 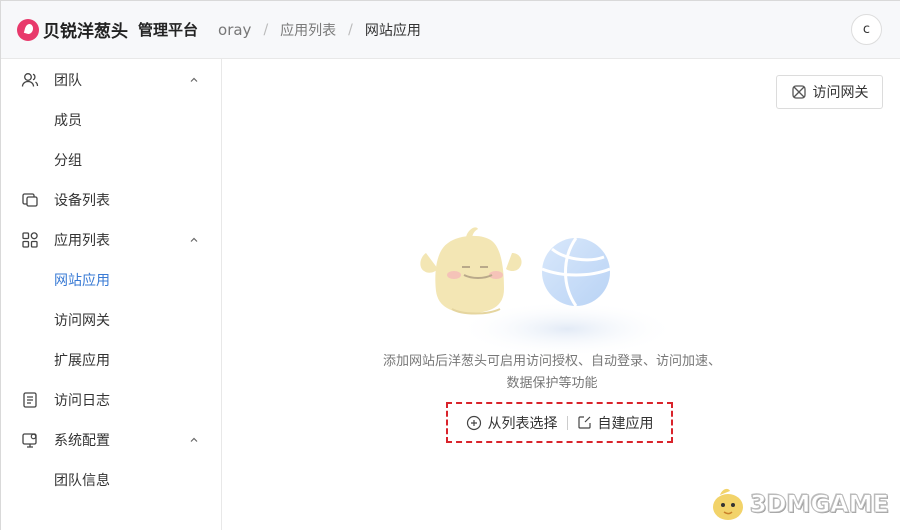 I want to click on edit-icon, so click(x=584, y=422).